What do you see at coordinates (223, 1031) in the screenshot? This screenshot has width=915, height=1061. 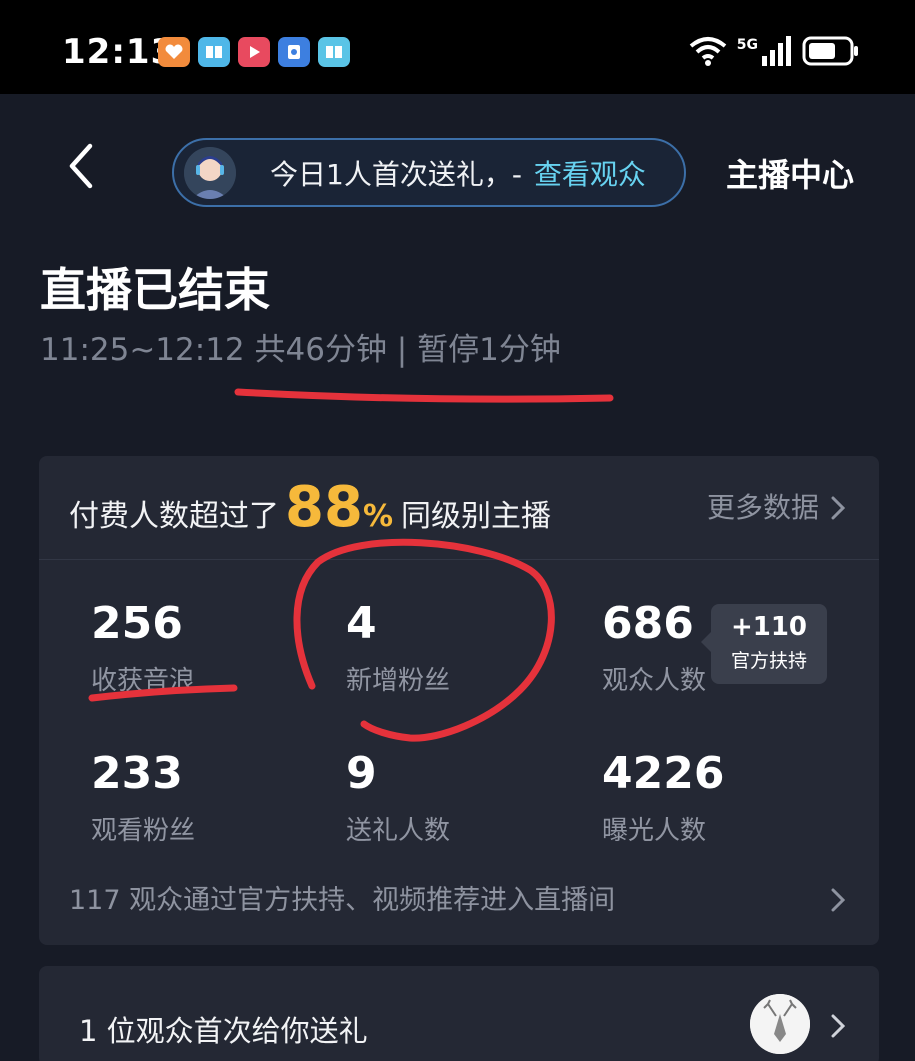 I see `first-gift-text: 1 位观众首次给你送礼` at bounding box center [223, 1031].